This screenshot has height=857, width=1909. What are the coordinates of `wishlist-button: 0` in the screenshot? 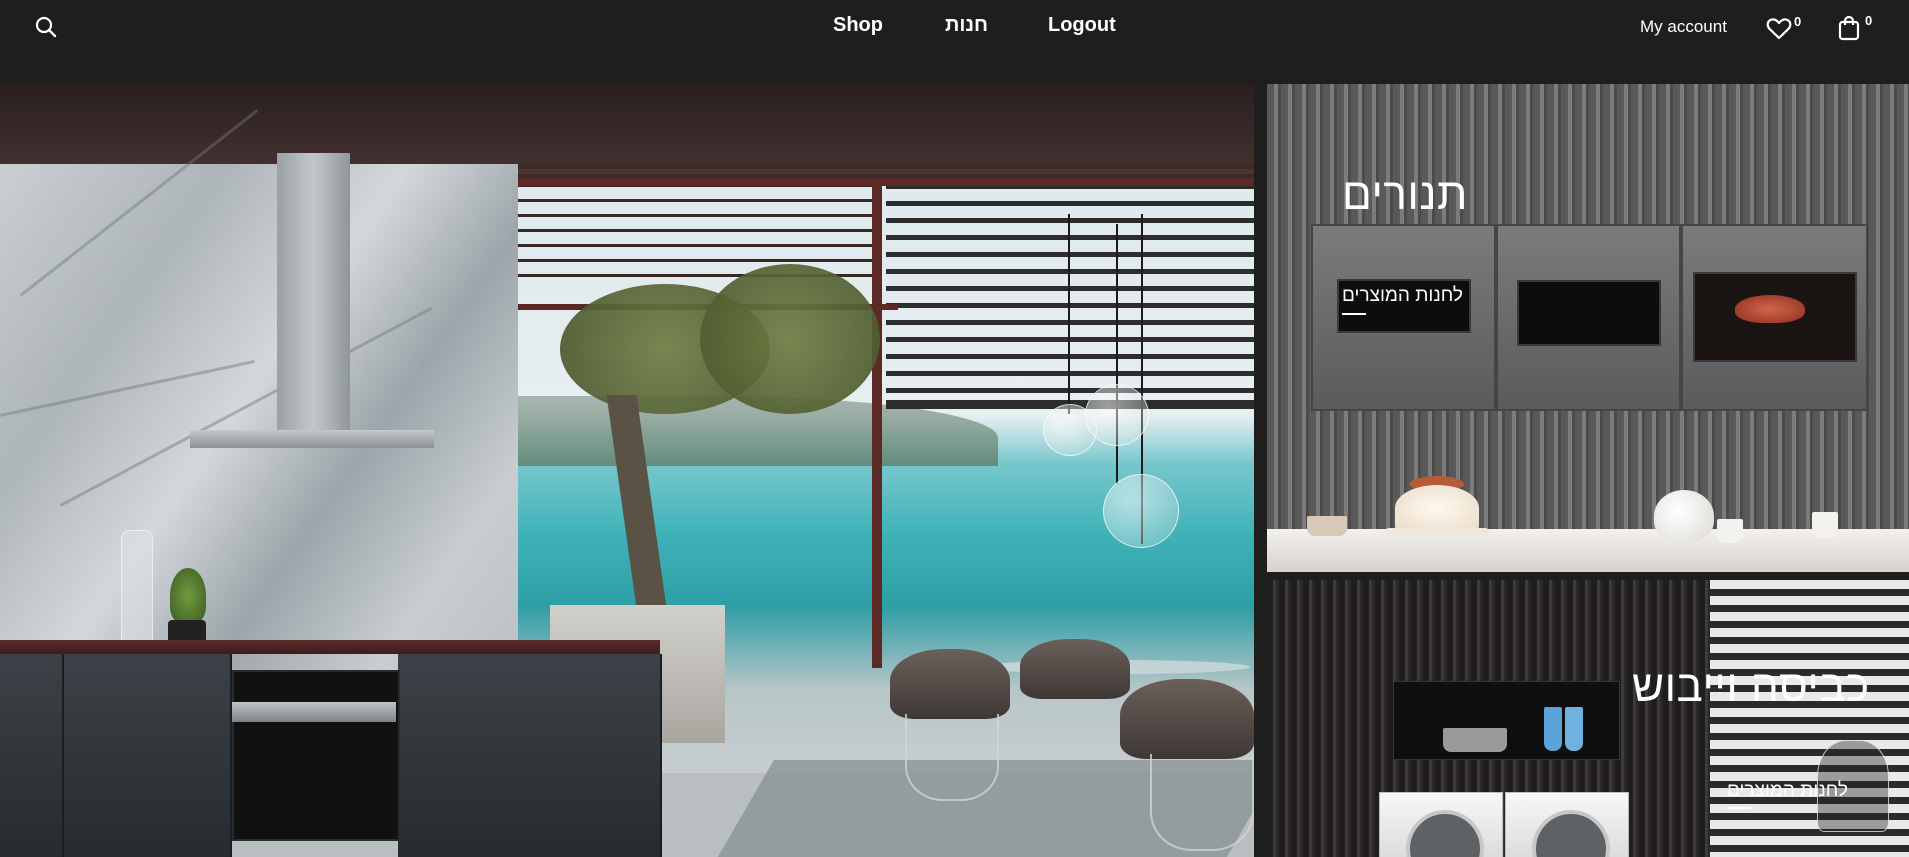 It's located at (1785, 28).